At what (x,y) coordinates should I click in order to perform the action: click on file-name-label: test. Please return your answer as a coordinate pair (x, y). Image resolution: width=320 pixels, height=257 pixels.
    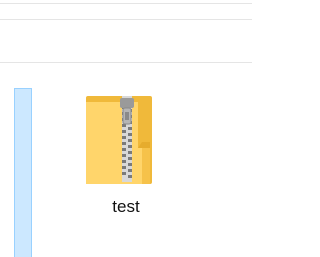
    Looking at the image, I should click on (126, 206).